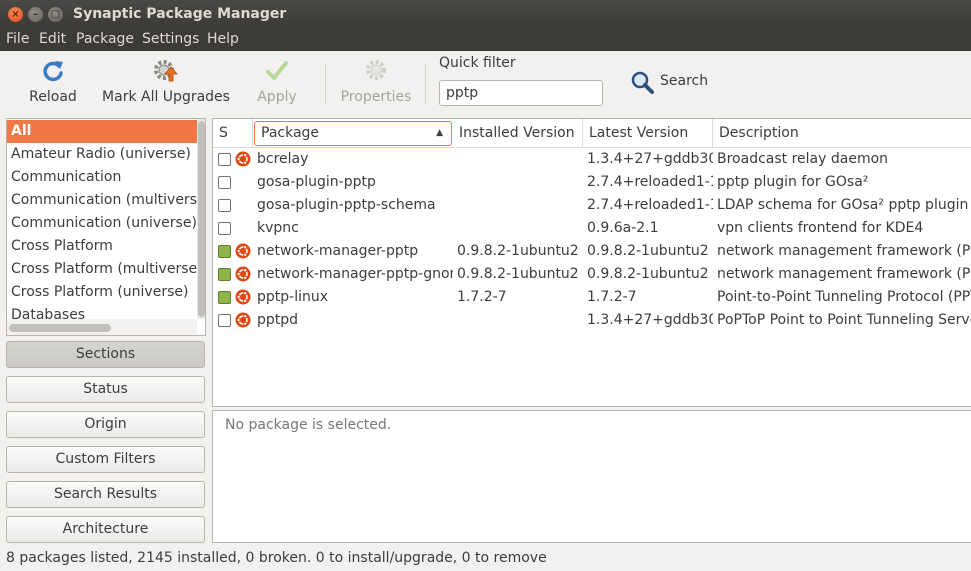  Describe the element at coordinates (844, 320) in the screenshot. I see `package-description: PoPToP Point to Point Tunneling Server` at that location.